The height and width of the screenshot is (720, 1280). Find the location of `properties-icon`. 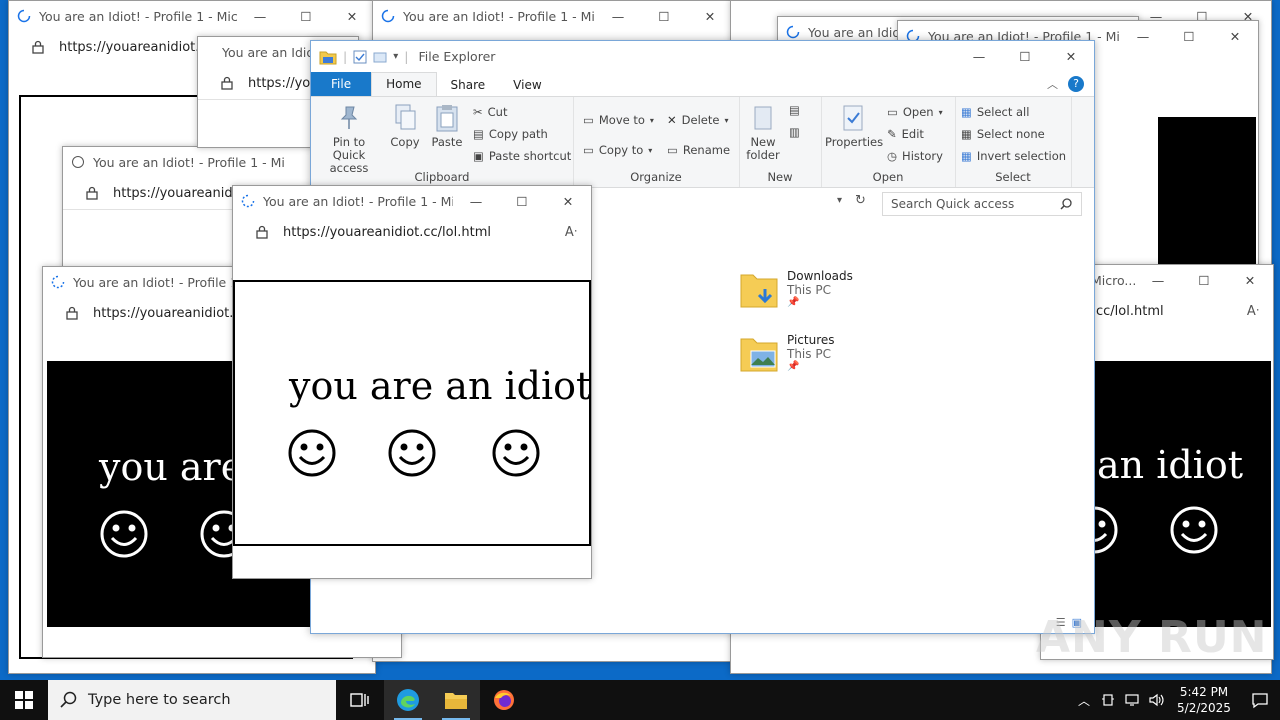

properties-icon is located at coordinates (360, 57).